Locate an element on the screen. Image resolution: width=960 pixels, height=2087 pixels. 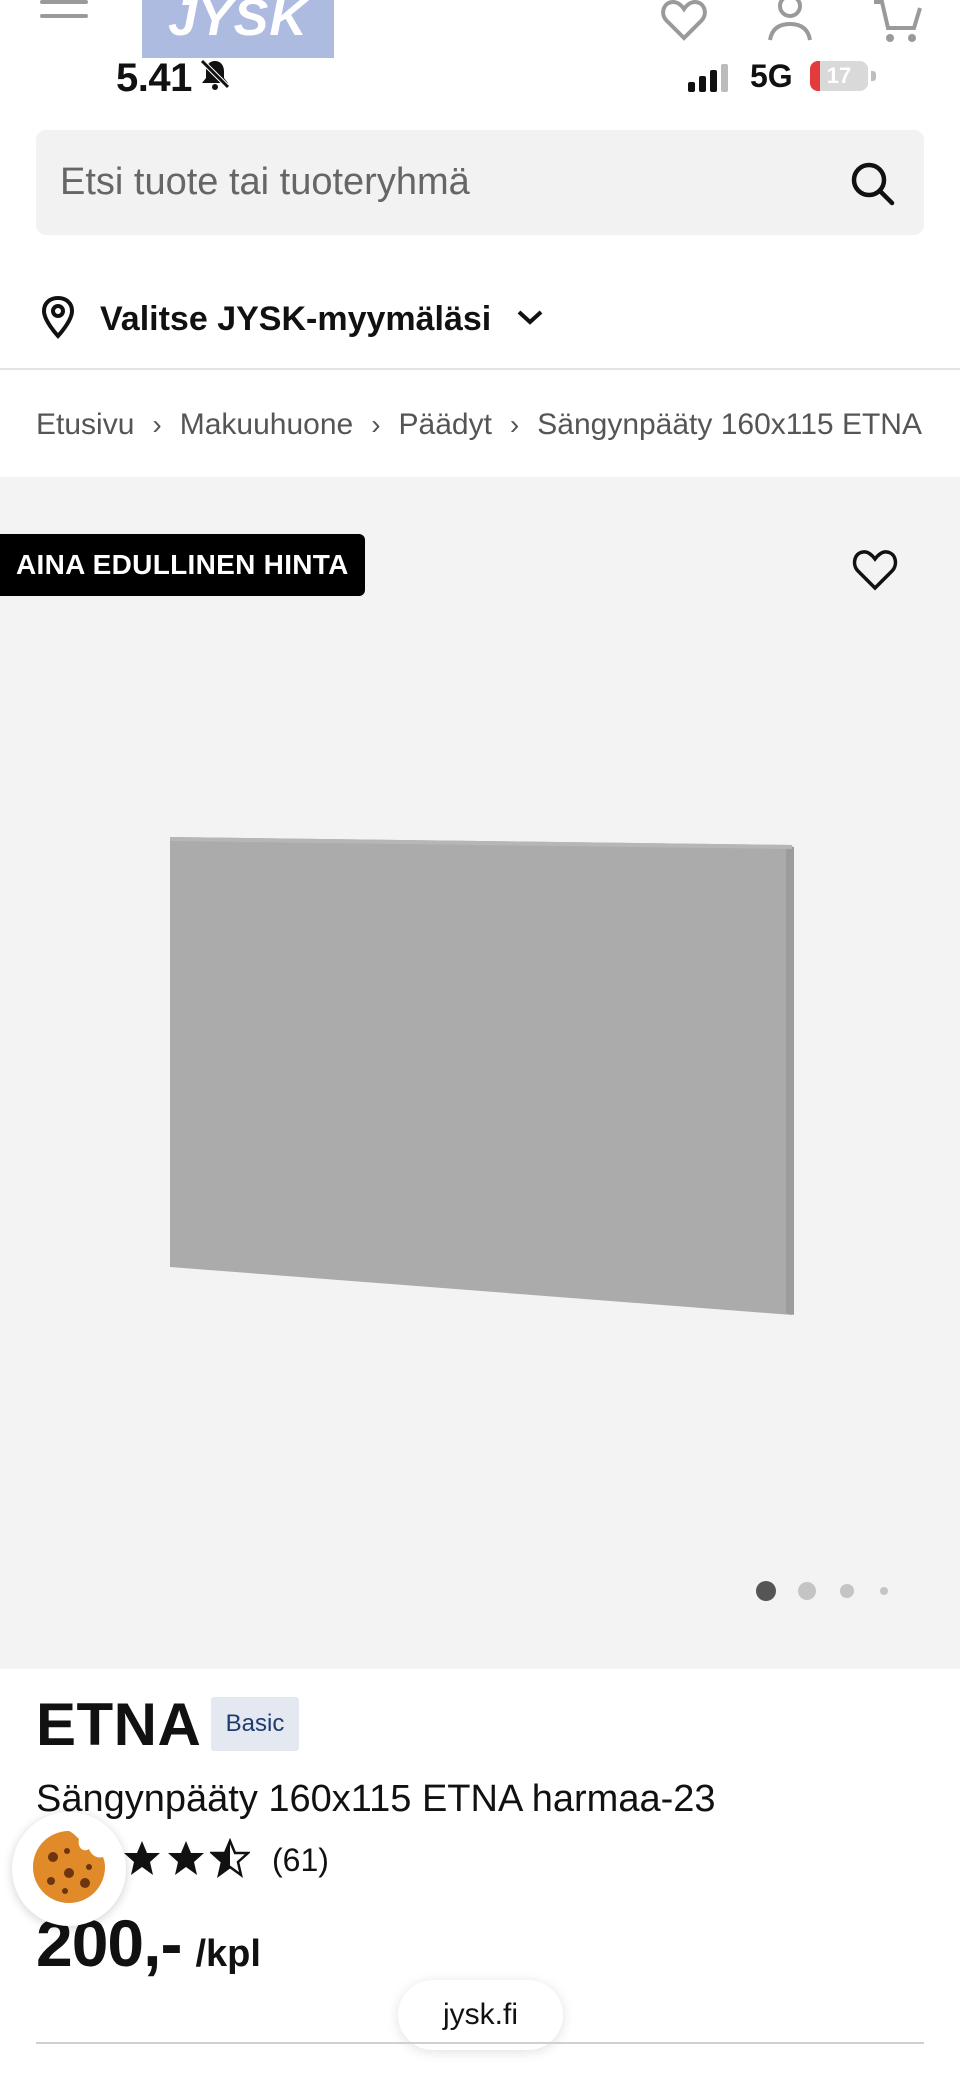
cookie-settings-button is located at coordinates (69, 1869).